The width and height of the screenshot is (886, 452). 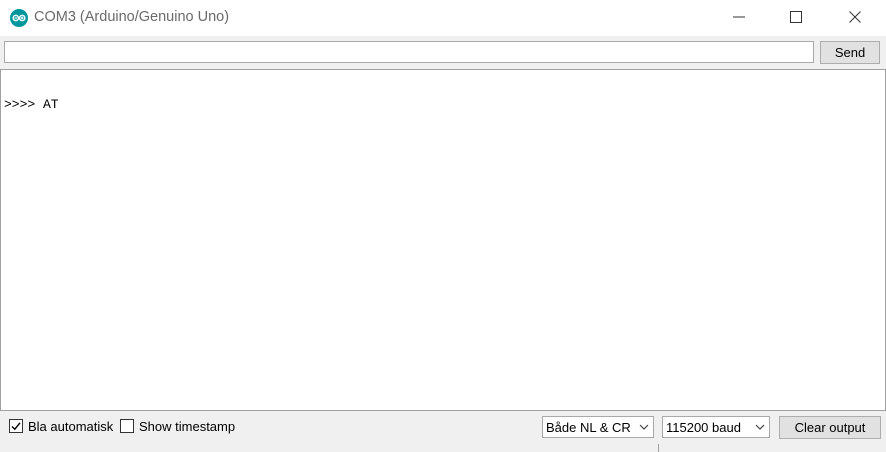 What do you see at coordinates (850, 52) in the screenshot?
I see `send-button: Send` at bounding box center [850, 52].